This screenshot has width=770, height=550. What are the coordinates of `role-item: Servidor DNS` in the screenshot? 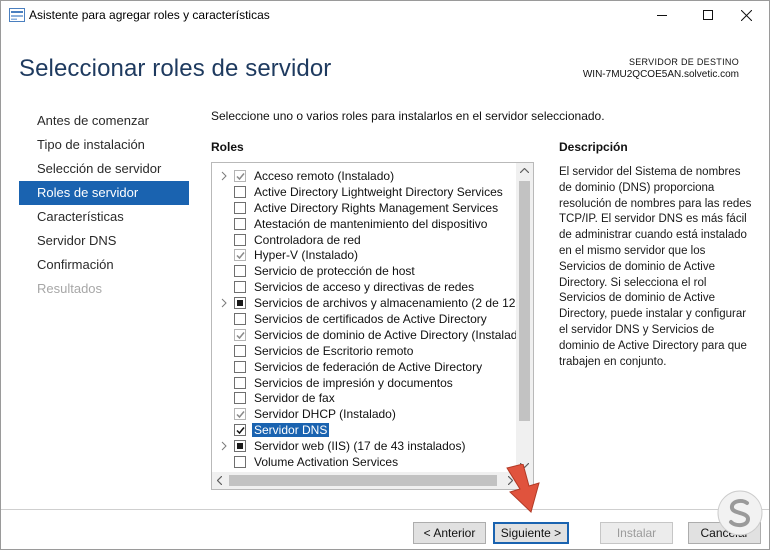 It's located at (365, 430).